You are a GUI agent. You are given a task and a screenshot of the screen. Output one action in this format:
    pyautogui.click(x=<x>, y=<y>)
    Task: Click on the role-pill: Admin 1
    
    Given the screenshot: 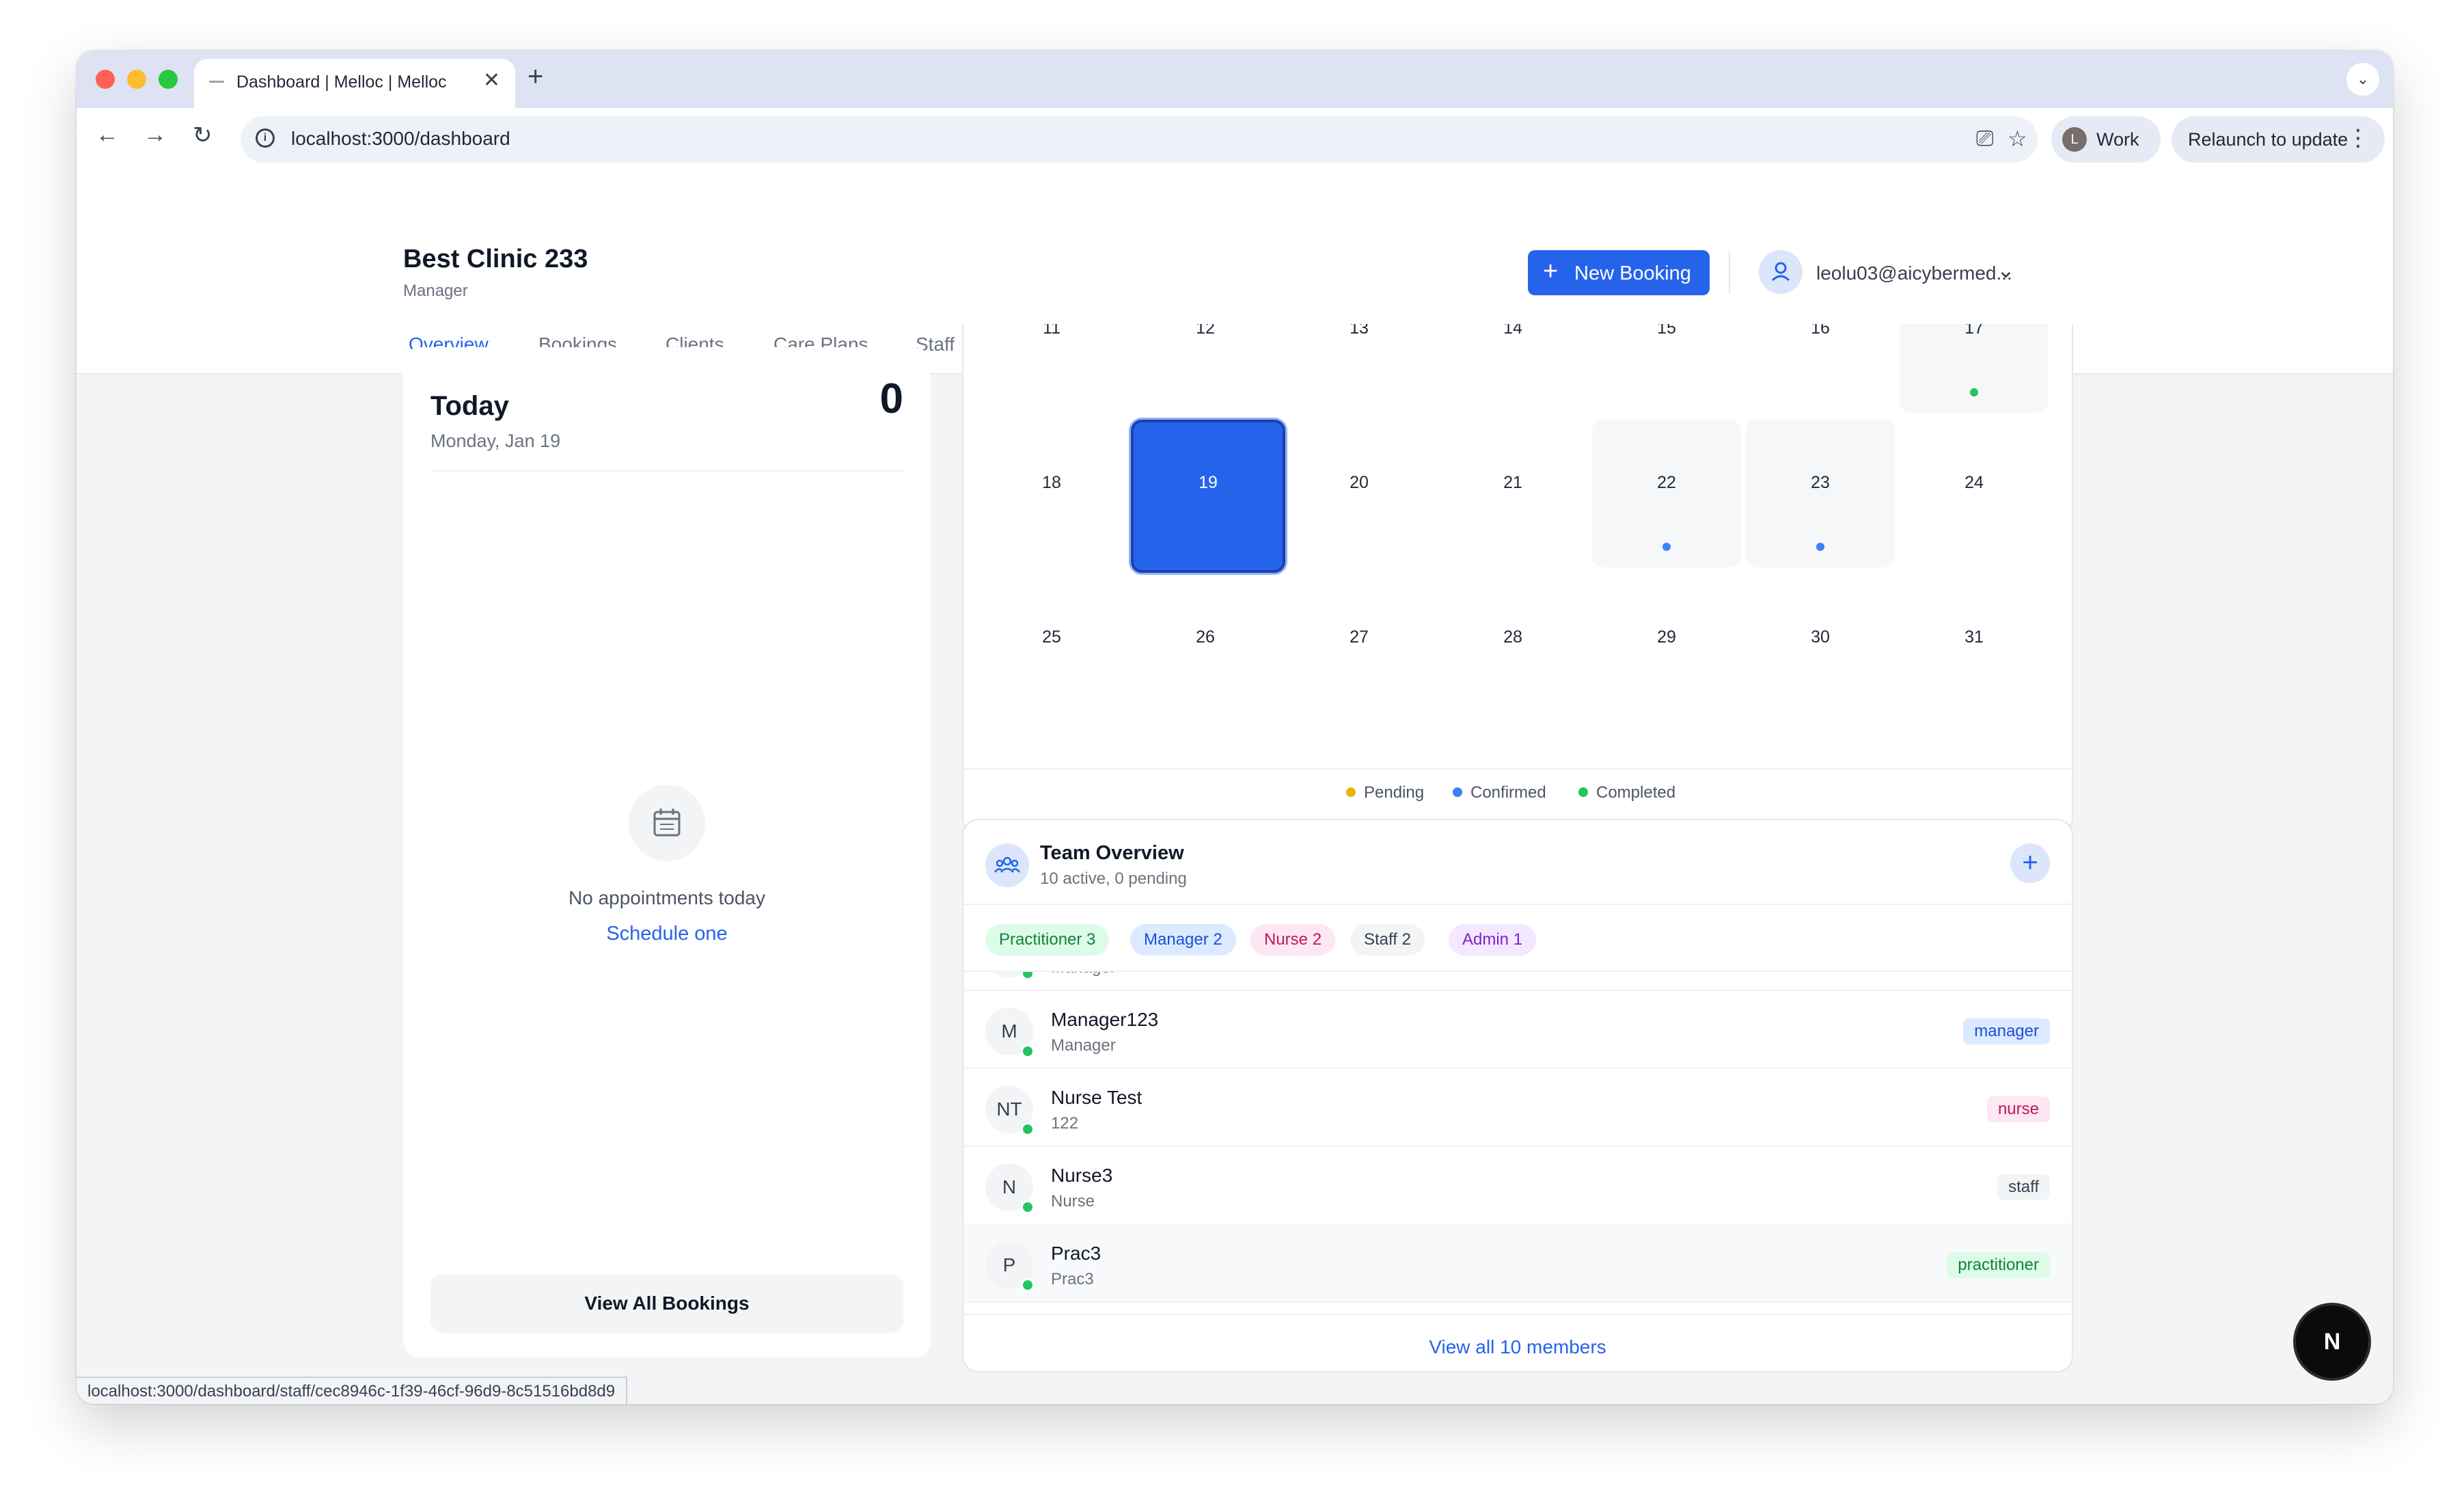 What is the action you would take?
    pyautogui.click(x=1493, y=940)
    